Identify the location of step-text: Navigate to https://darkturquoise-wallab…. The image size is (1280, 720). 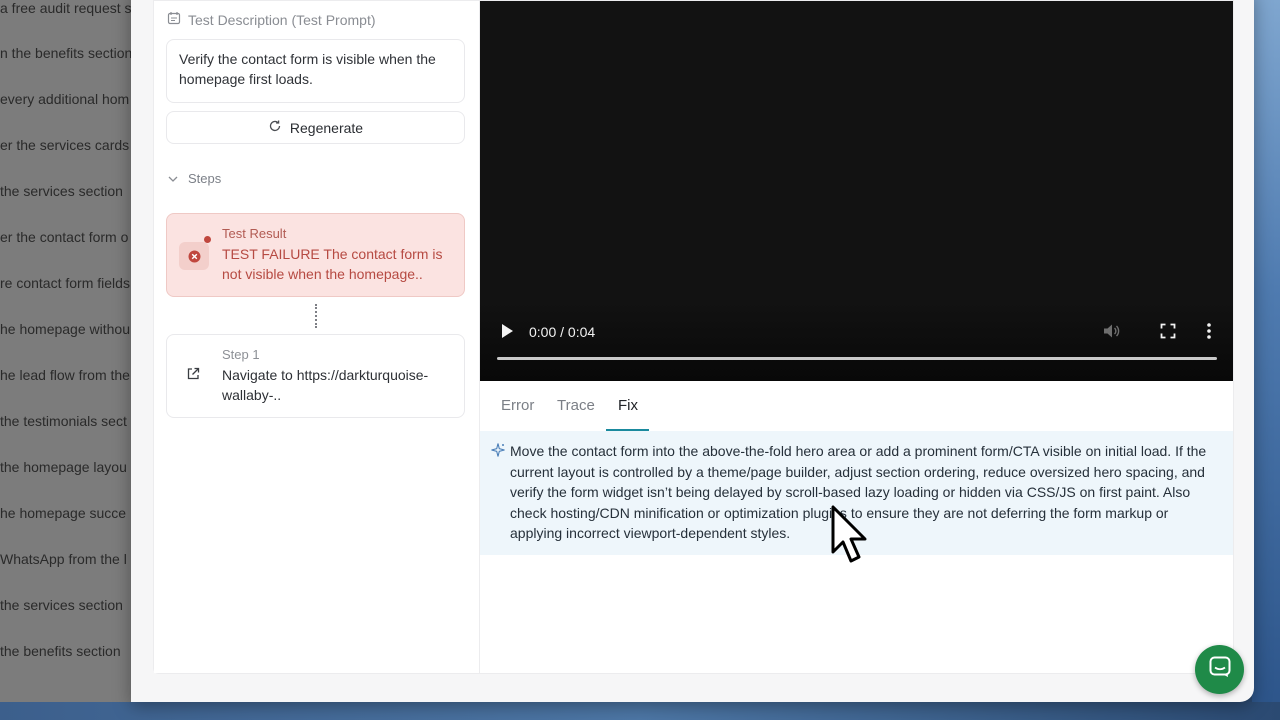
(325, 385).